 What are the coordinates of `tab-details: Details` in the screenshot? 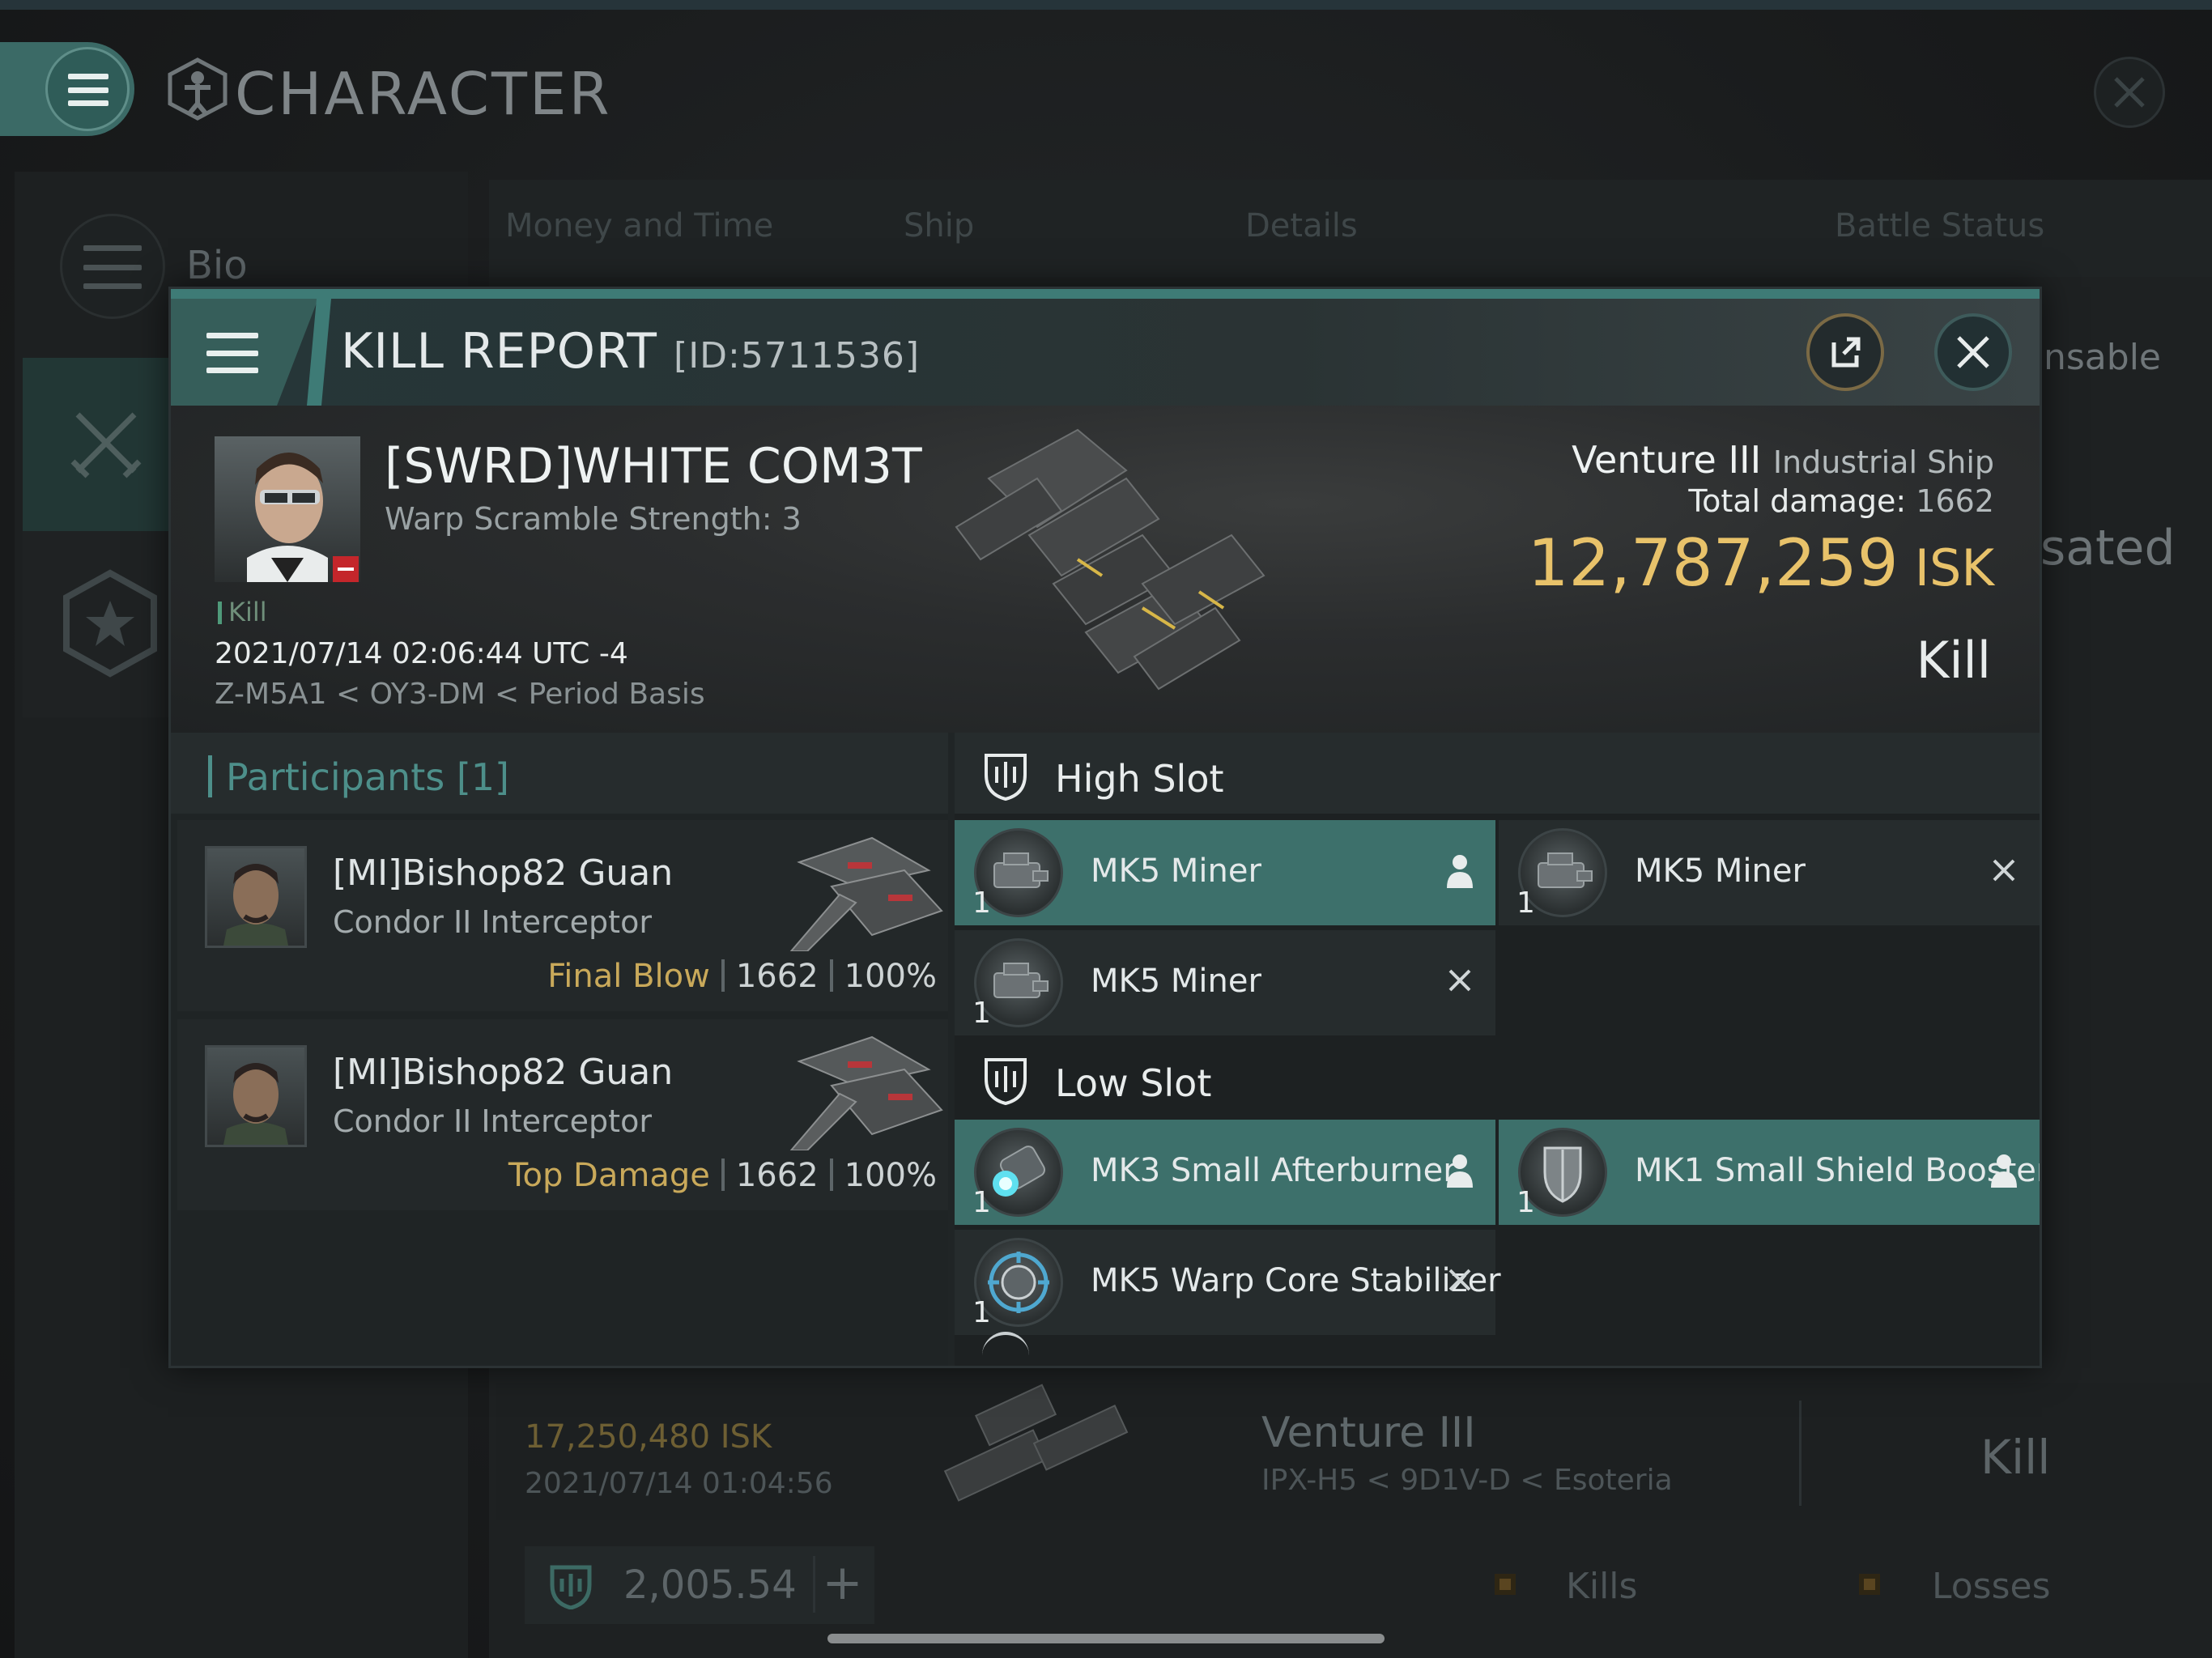 It's located at (1302, 225).